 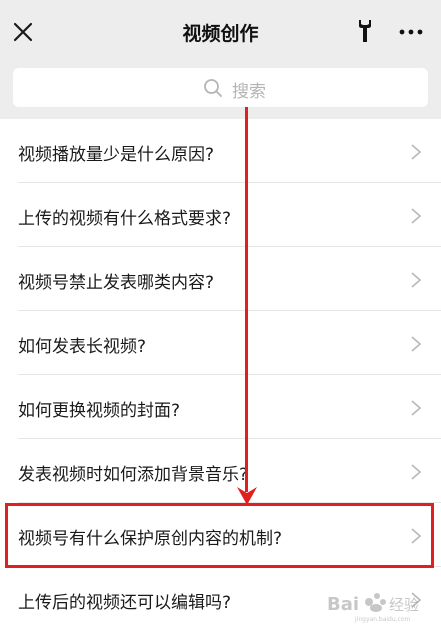 I want to click on list-item-label: 上传后的视频还可以编辑吗?, so click(x=125, y=603).